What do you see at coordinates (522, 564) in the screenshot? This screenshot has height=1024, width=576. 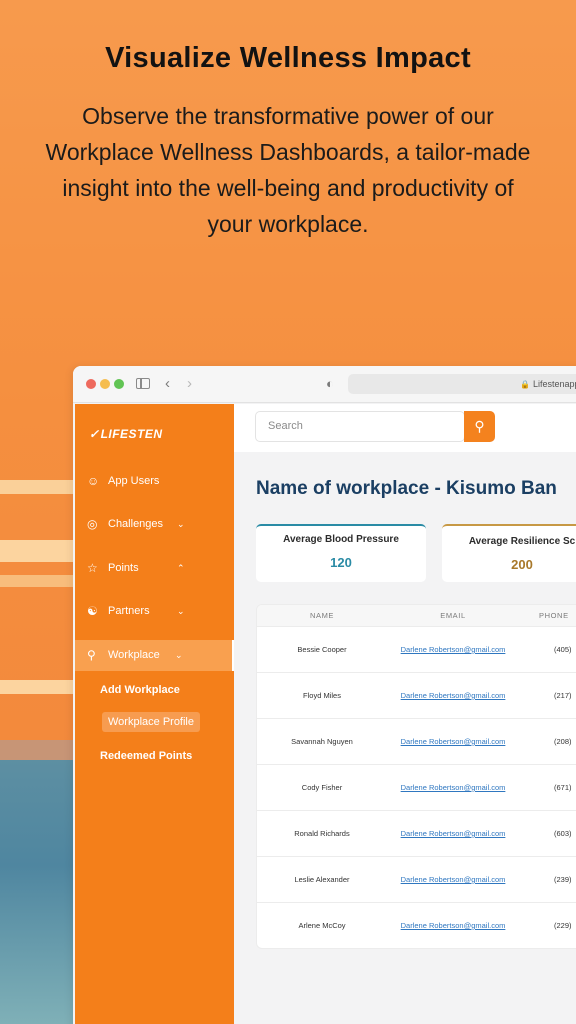 I see `stat-value: 200` at bounding box center [522, 564].